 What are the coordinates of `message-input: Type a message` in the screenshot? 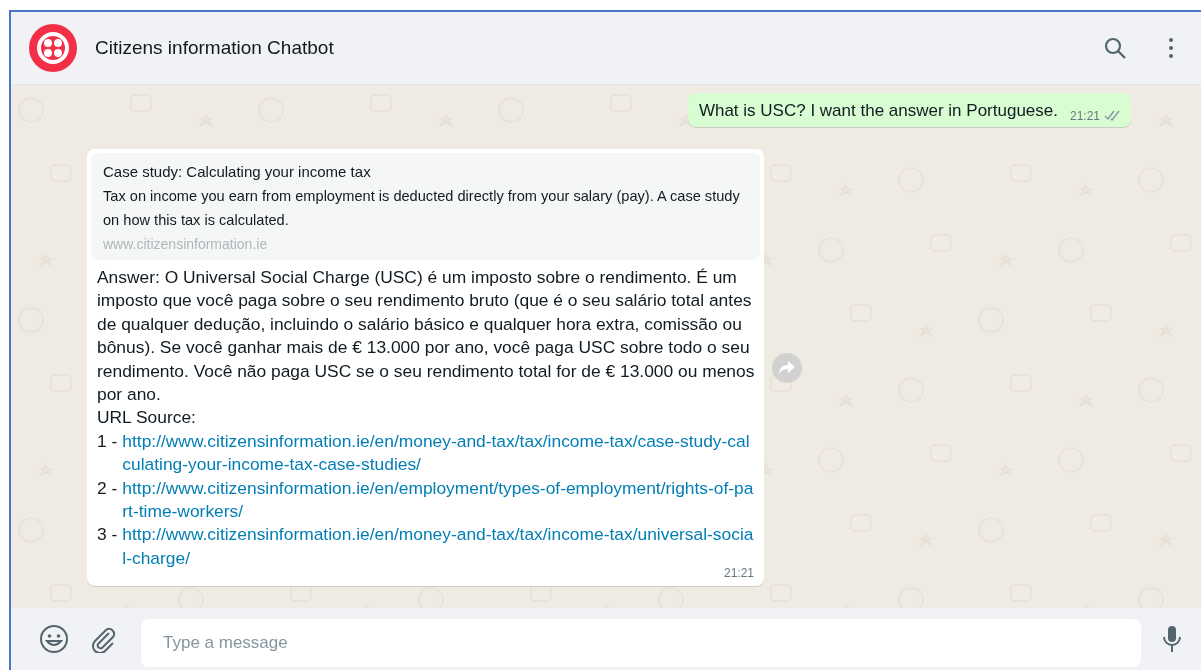 It's located at (641, 643).